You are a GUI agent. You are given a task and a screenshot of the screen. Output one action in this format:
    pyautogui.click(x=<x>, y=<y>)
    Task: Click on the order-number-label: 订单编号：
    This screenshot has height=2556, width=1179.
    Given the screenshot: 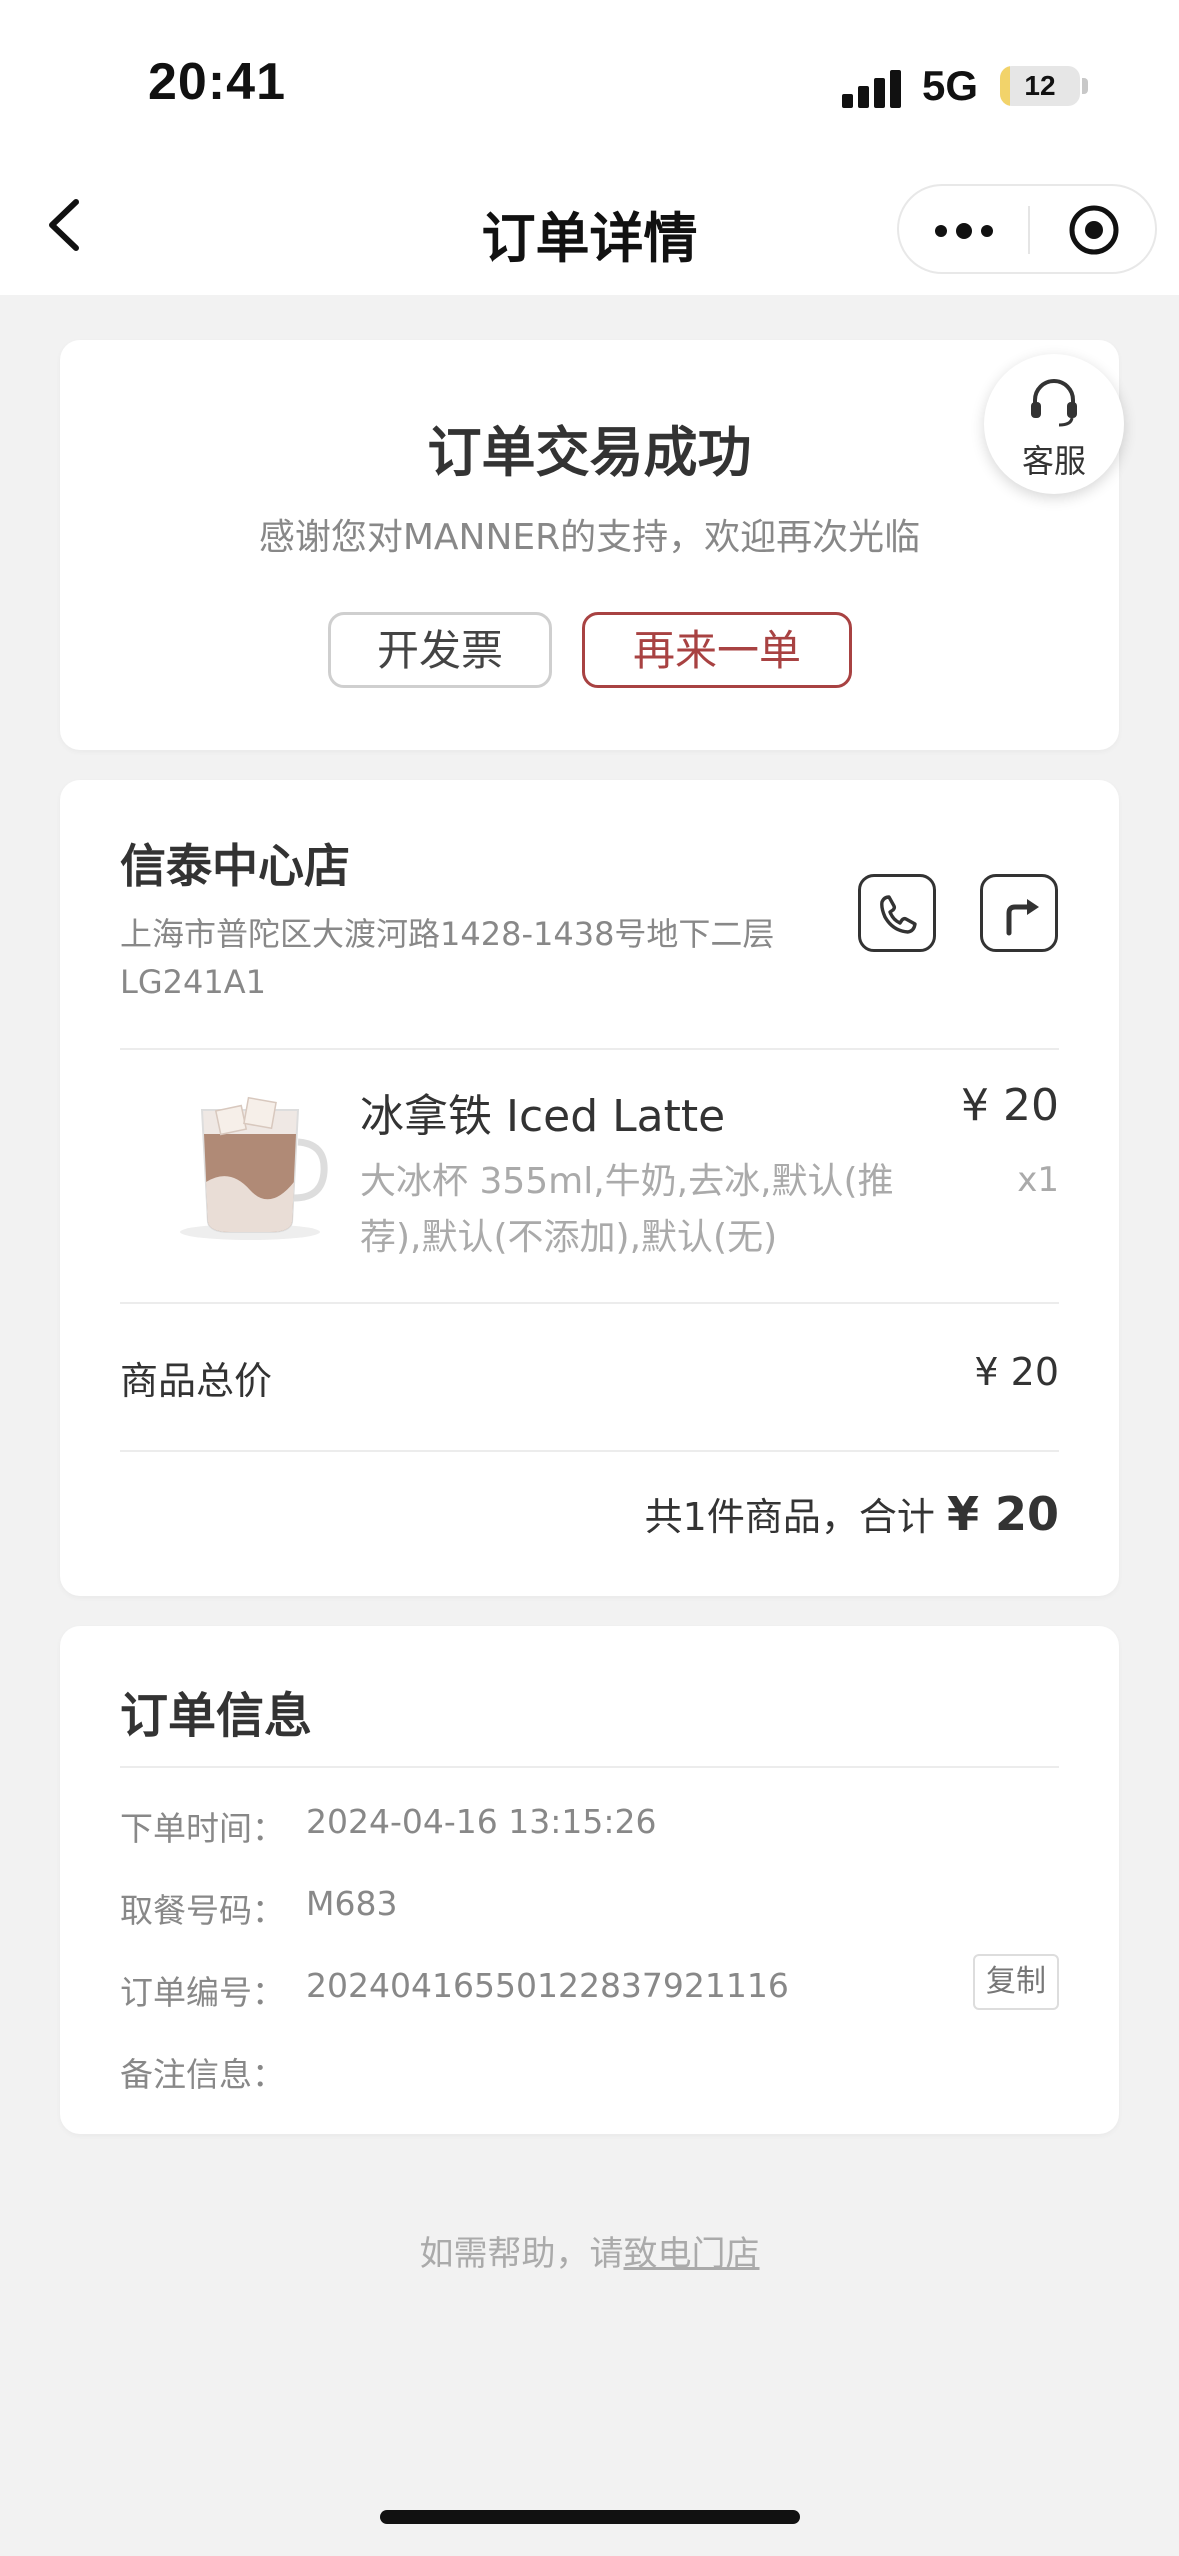 What is the action you would take?
    pyautogui.click(x=202, y=1992)
    